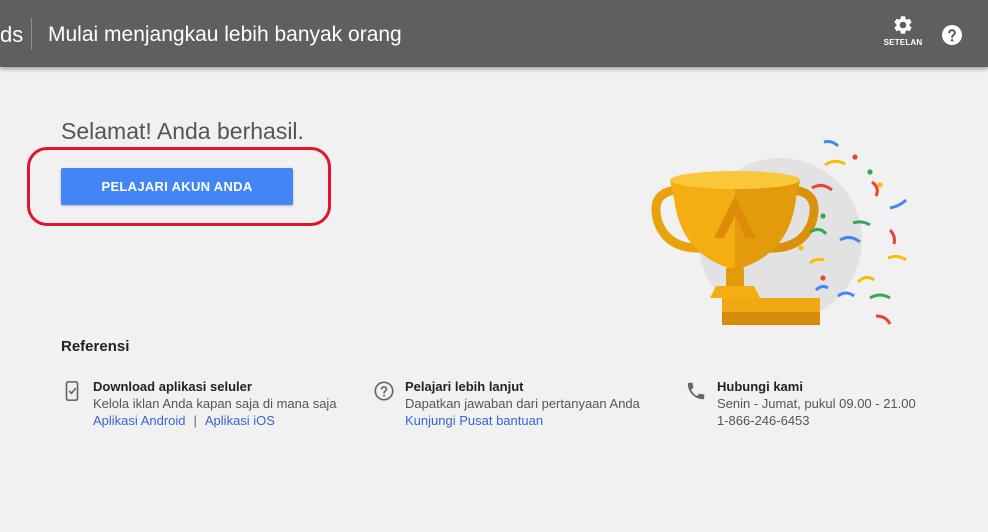  I want to click on trophy-base, so click(771, 305).